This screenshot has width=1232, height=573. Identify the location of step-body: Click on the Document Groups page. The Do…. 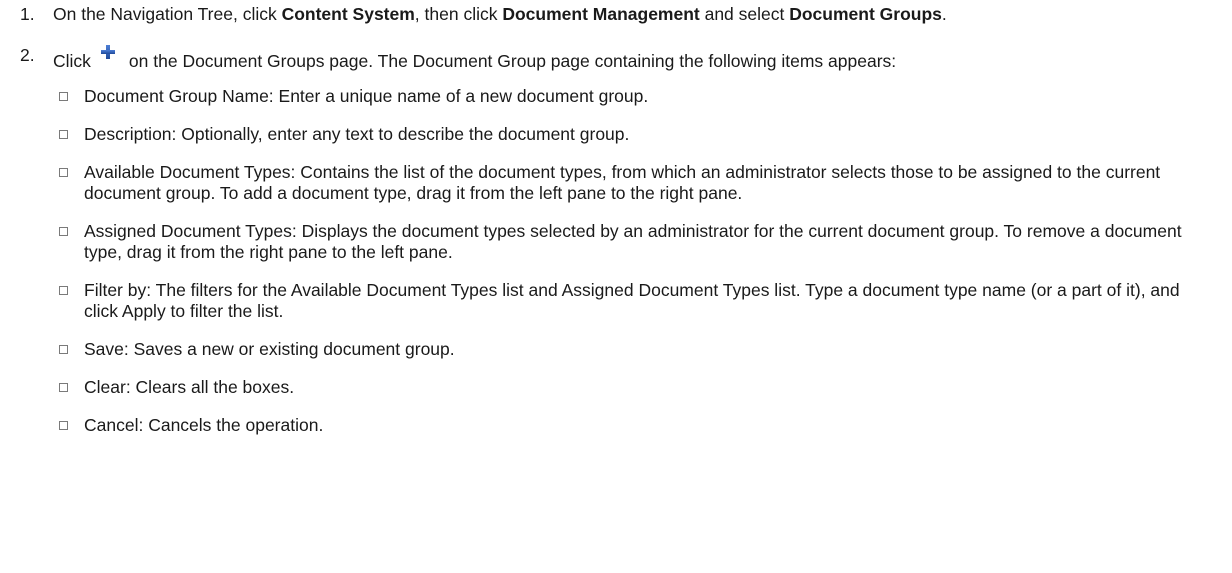
(632, 58).